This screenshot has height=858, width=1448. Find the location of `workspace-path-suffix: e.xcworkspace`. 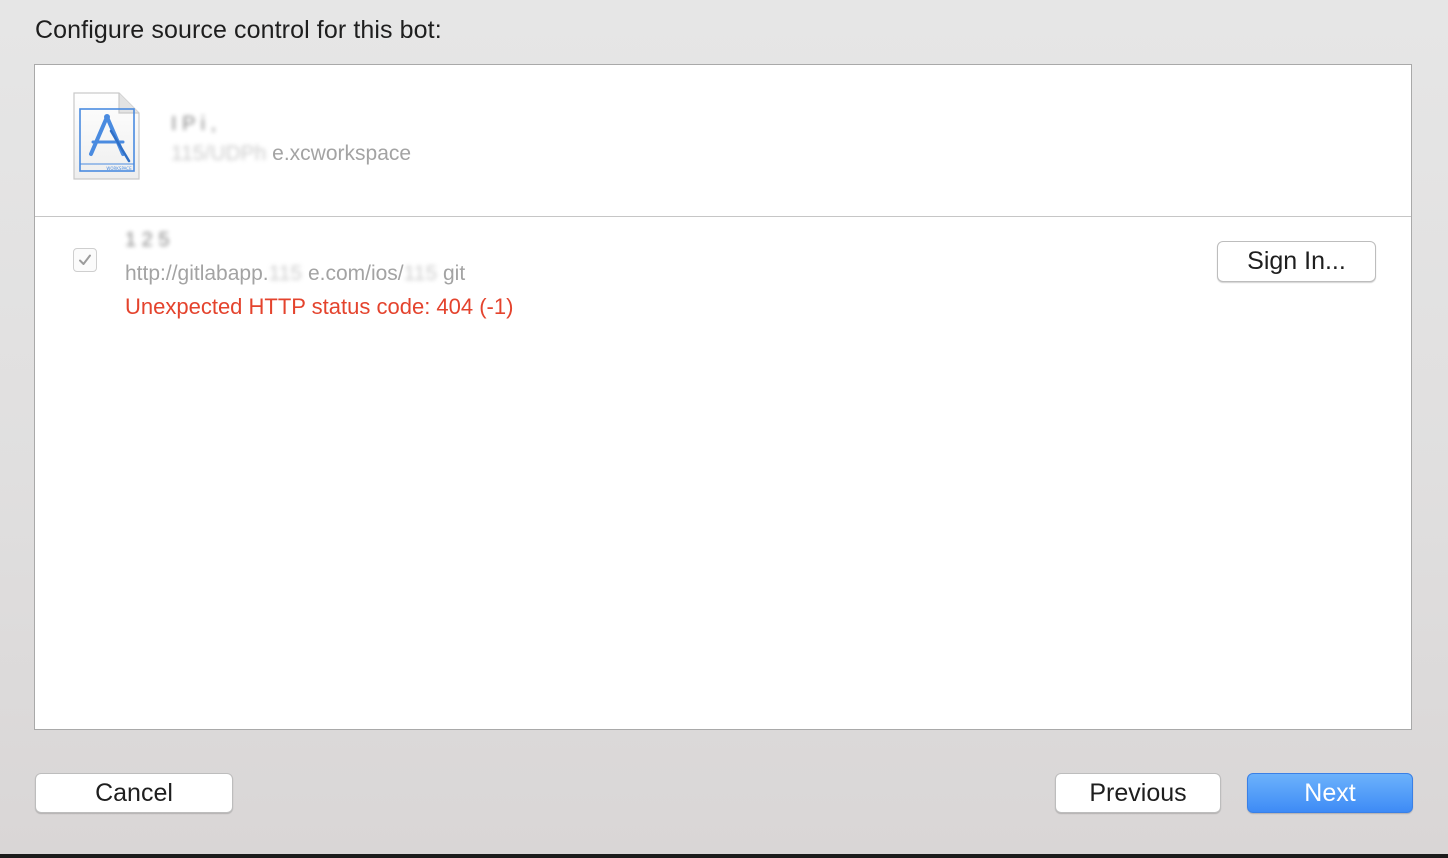

workspace-path-suffix: e.xcworkspace is located at coordinates (342, 153).